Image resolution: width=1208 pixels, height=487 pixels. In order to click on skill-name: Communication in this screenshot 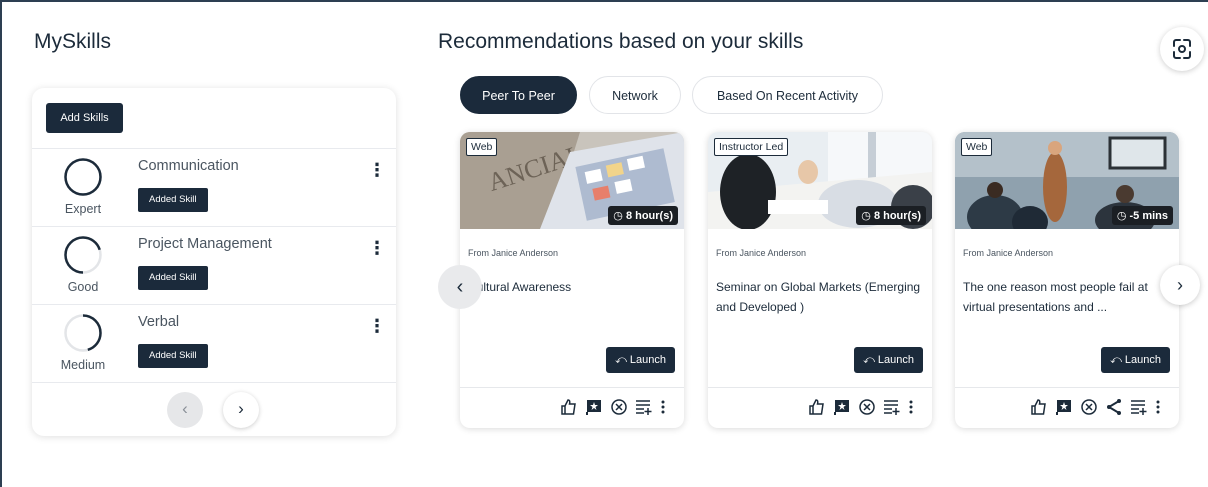, I will do `click(188, 166)`.